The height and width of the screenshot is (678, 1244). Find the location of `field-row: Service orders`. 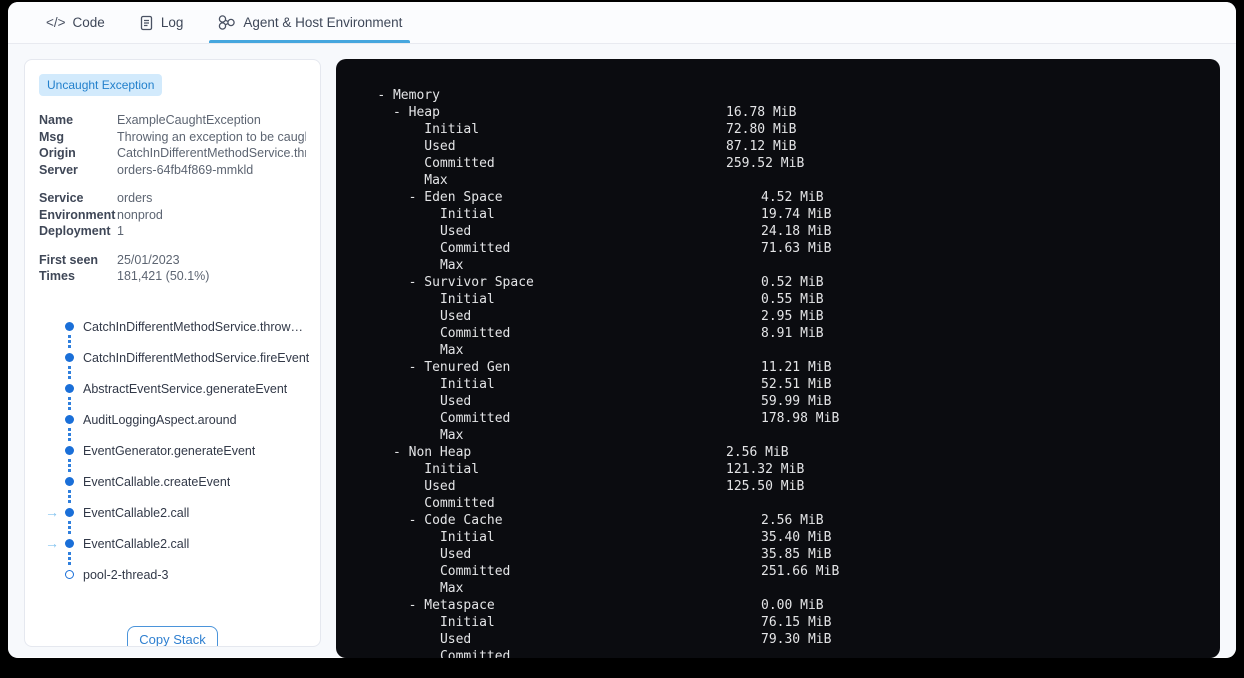

field-row: Service orders is located at coordinates (172, 198).